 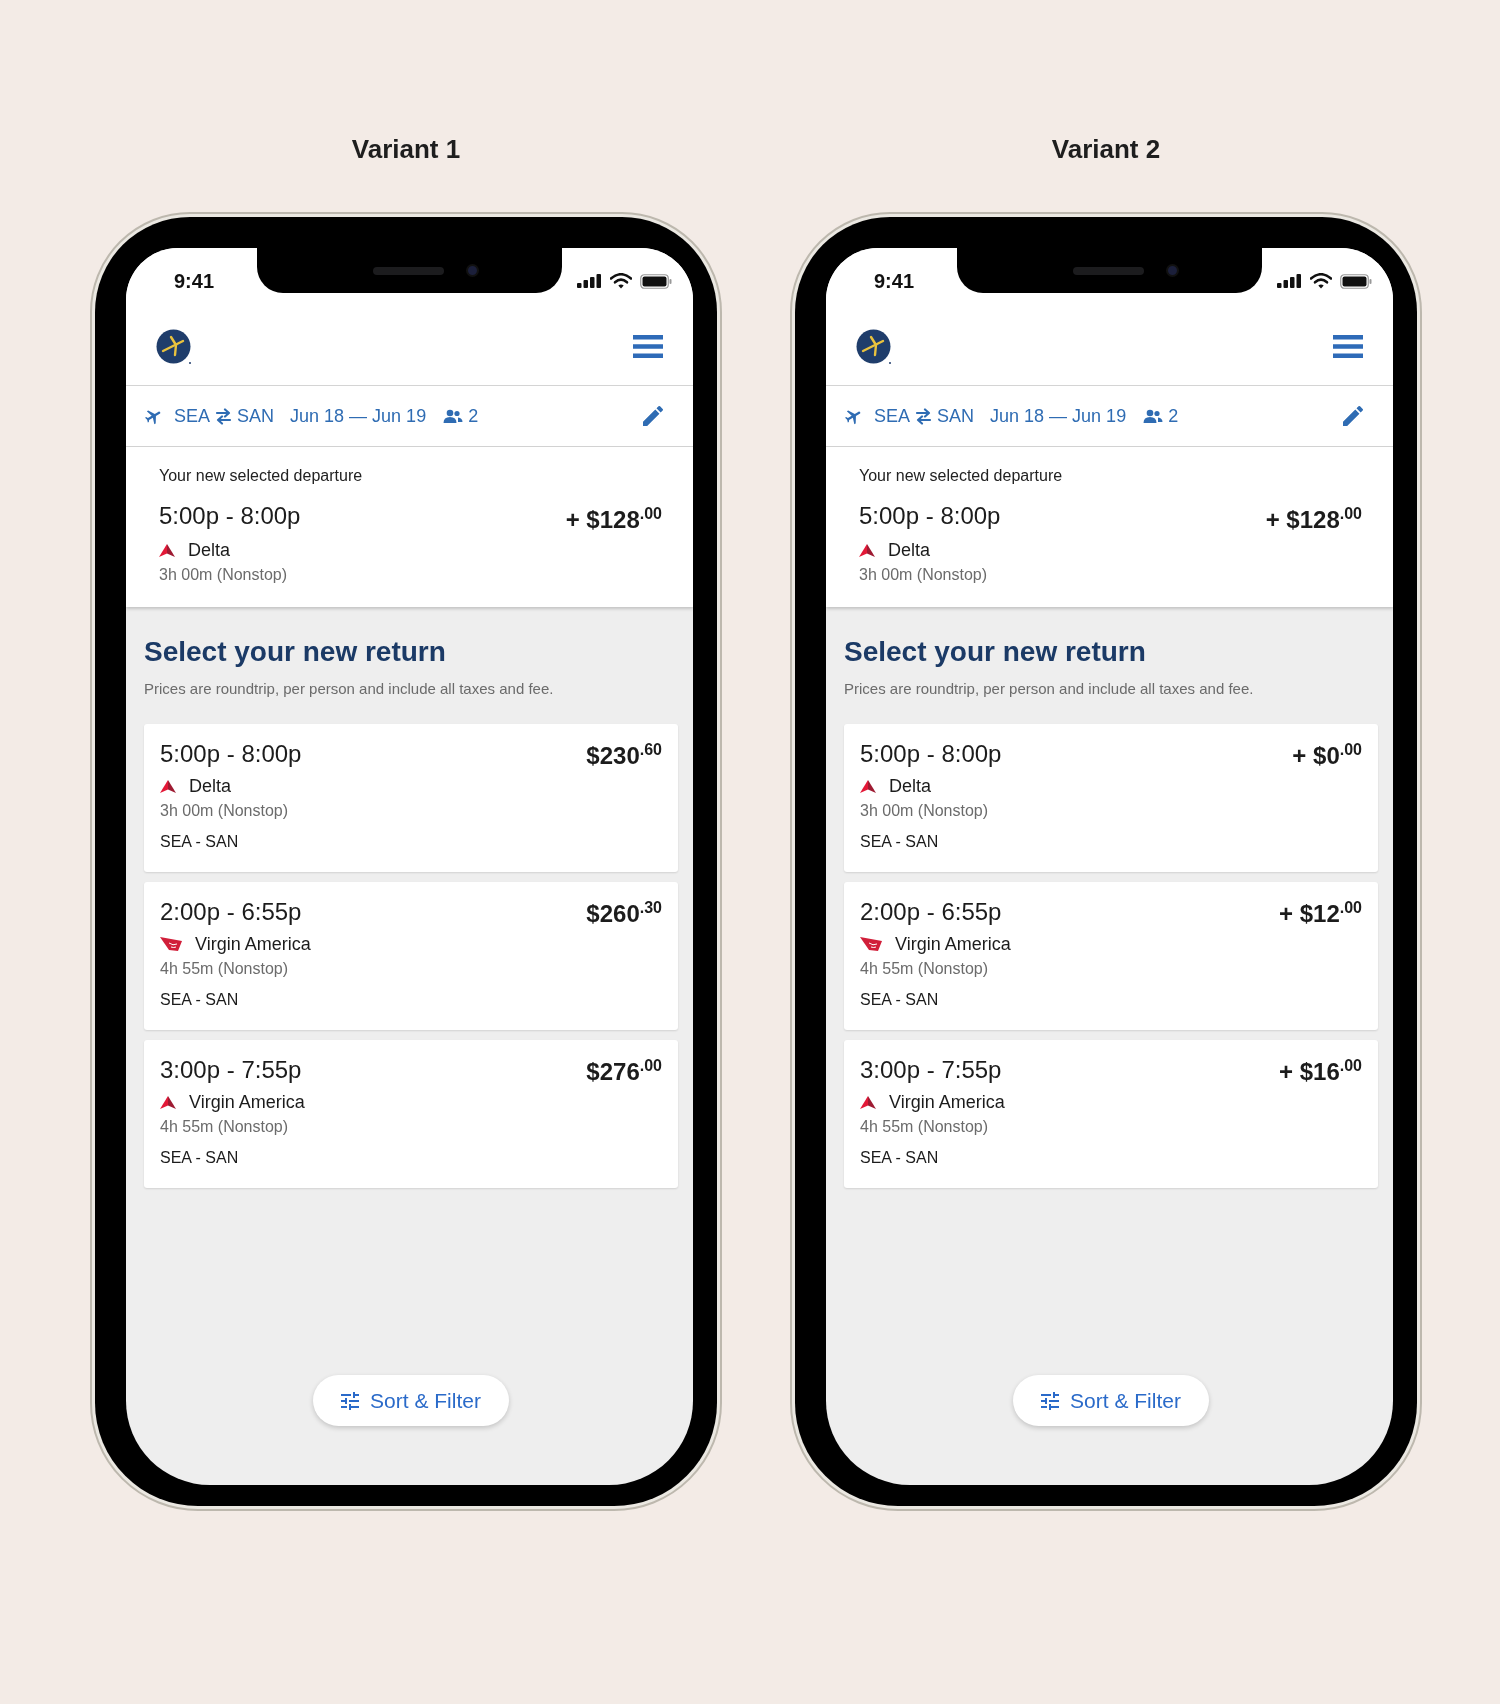 I want to click on flight-card: 5:00p - 8:00p + $0$^{.00}$ Delta 3h 00m (Nonstop) SEA - SAN, so click(x=1111, y=798).